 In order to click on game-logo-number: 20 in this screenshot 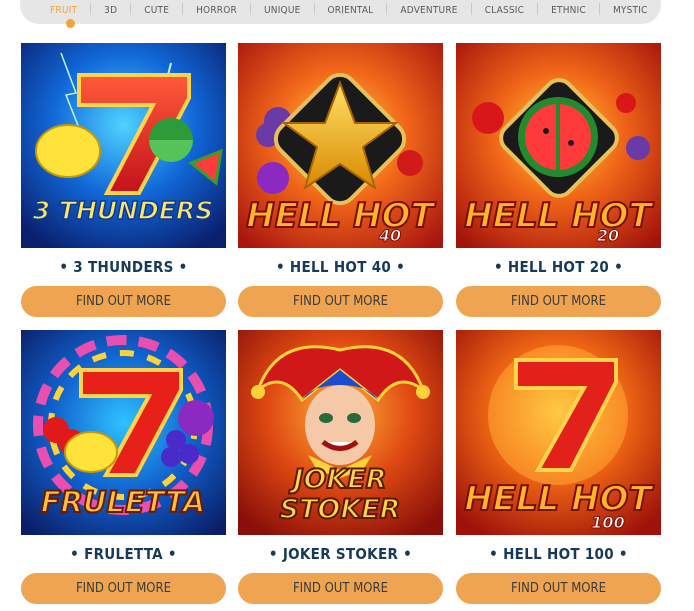, I will do `click(608, 235)`.